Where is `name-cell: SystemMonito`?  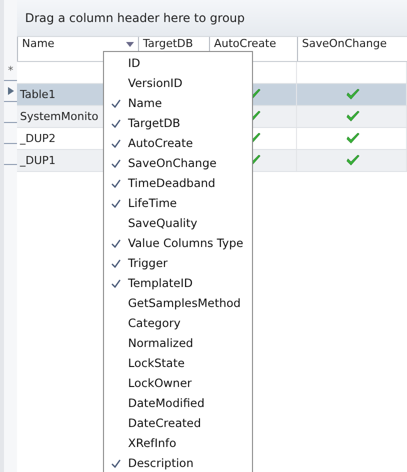
name-cell: SystemMonito is located at coordinates (59, 116).